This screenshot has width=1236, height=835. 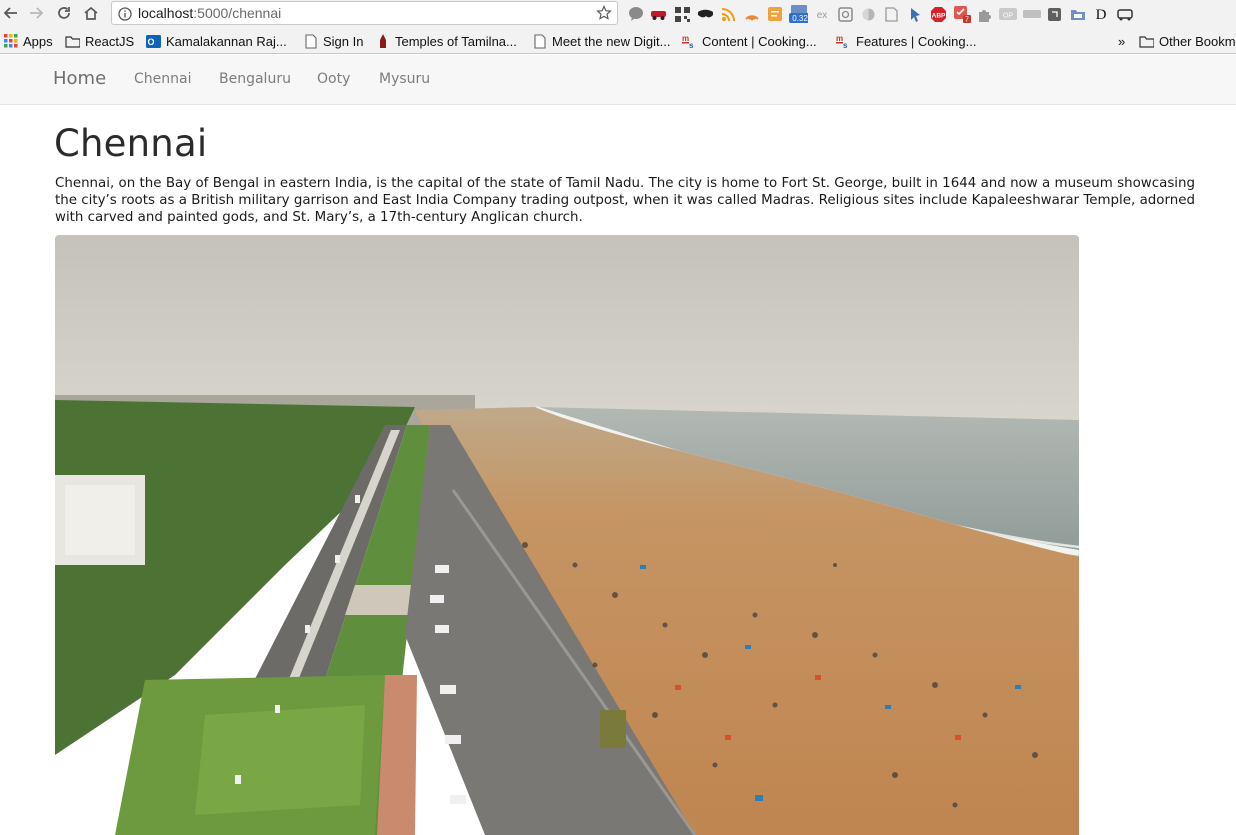 What do you see at coordinates (800, 18) in the screenshot?
I see `ext-badge-text: 0.32` at bounding box center [800, 18].